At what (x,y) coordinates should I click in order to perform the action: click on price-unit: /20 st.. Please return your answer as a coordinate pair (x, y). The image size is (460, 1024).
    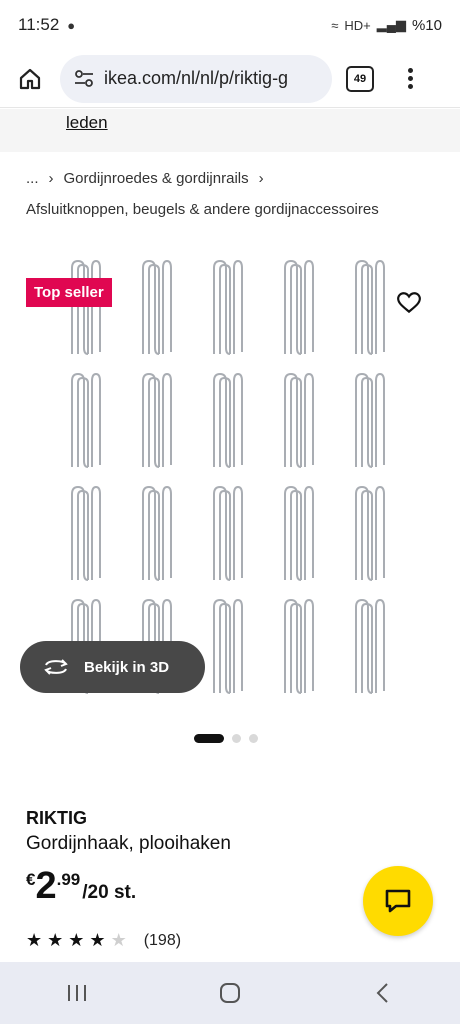
    Looking at the image, I should click on (109, 892).